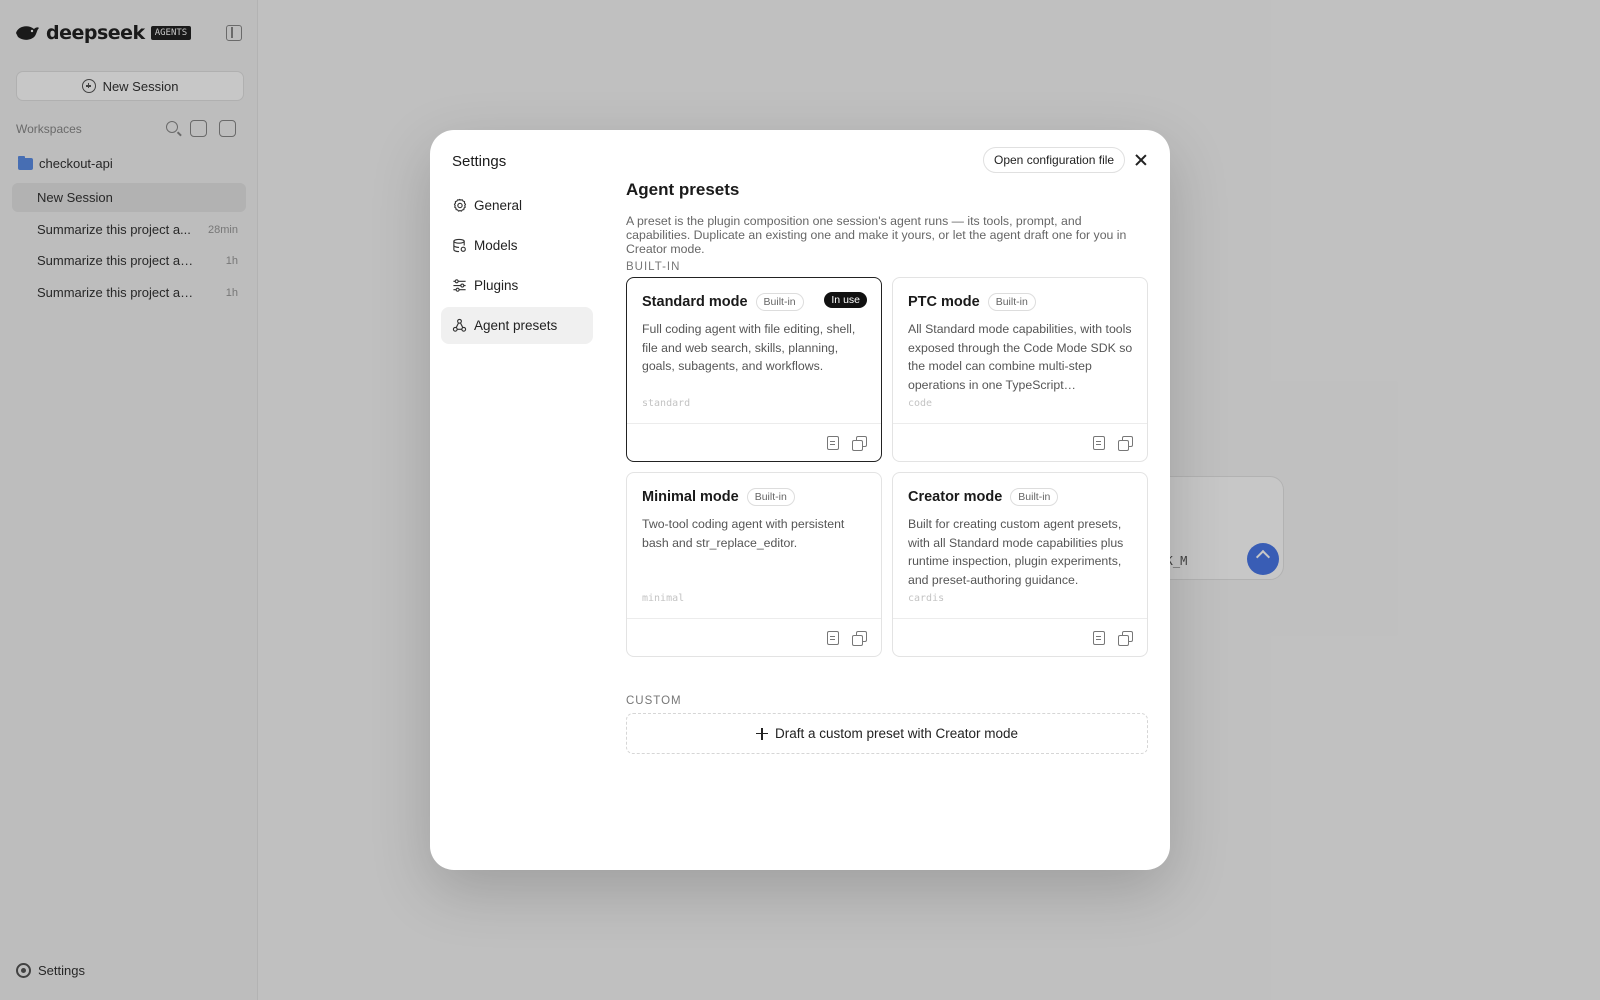 The height and width of the screenshot is (1000, 1600). I want to click on modal-title: Settings, so click(479, 161).